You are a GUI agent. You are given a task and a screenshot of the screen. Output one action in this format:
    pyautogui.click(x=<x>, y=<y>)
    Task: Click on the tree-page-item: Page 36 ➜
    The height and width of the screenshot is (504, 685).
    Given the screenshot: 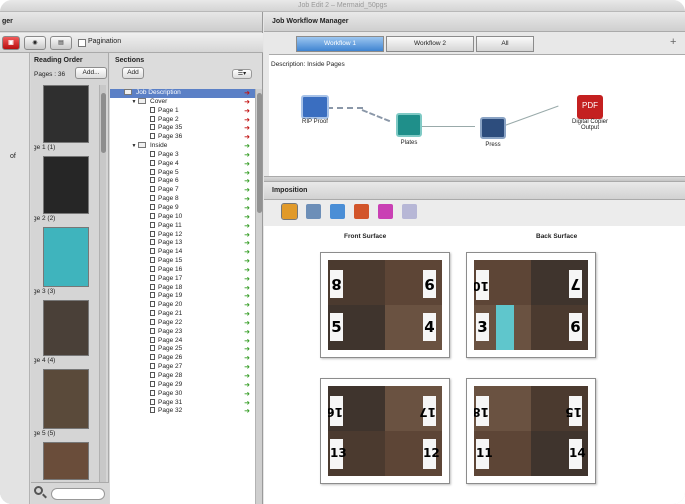 What is the action you would take?
    pyautogui.click(x=182, y=137)
    